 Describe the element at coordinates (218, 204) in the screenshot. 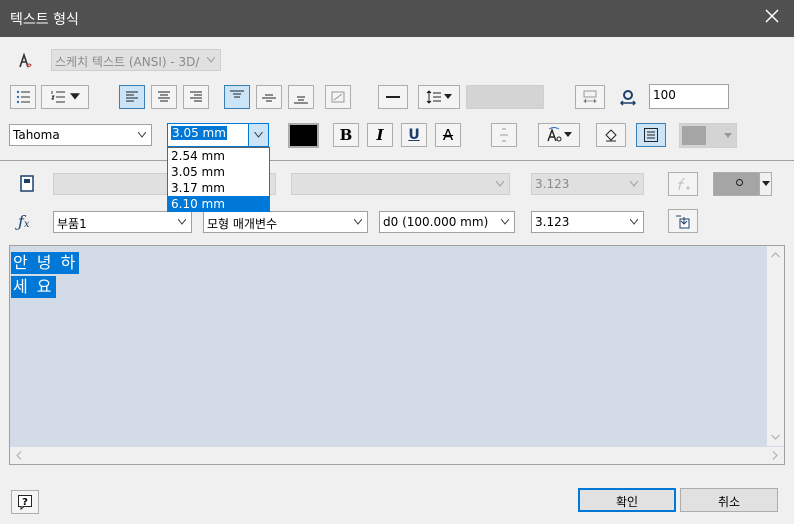

I see `size-option: 6.10 mm` at that location.